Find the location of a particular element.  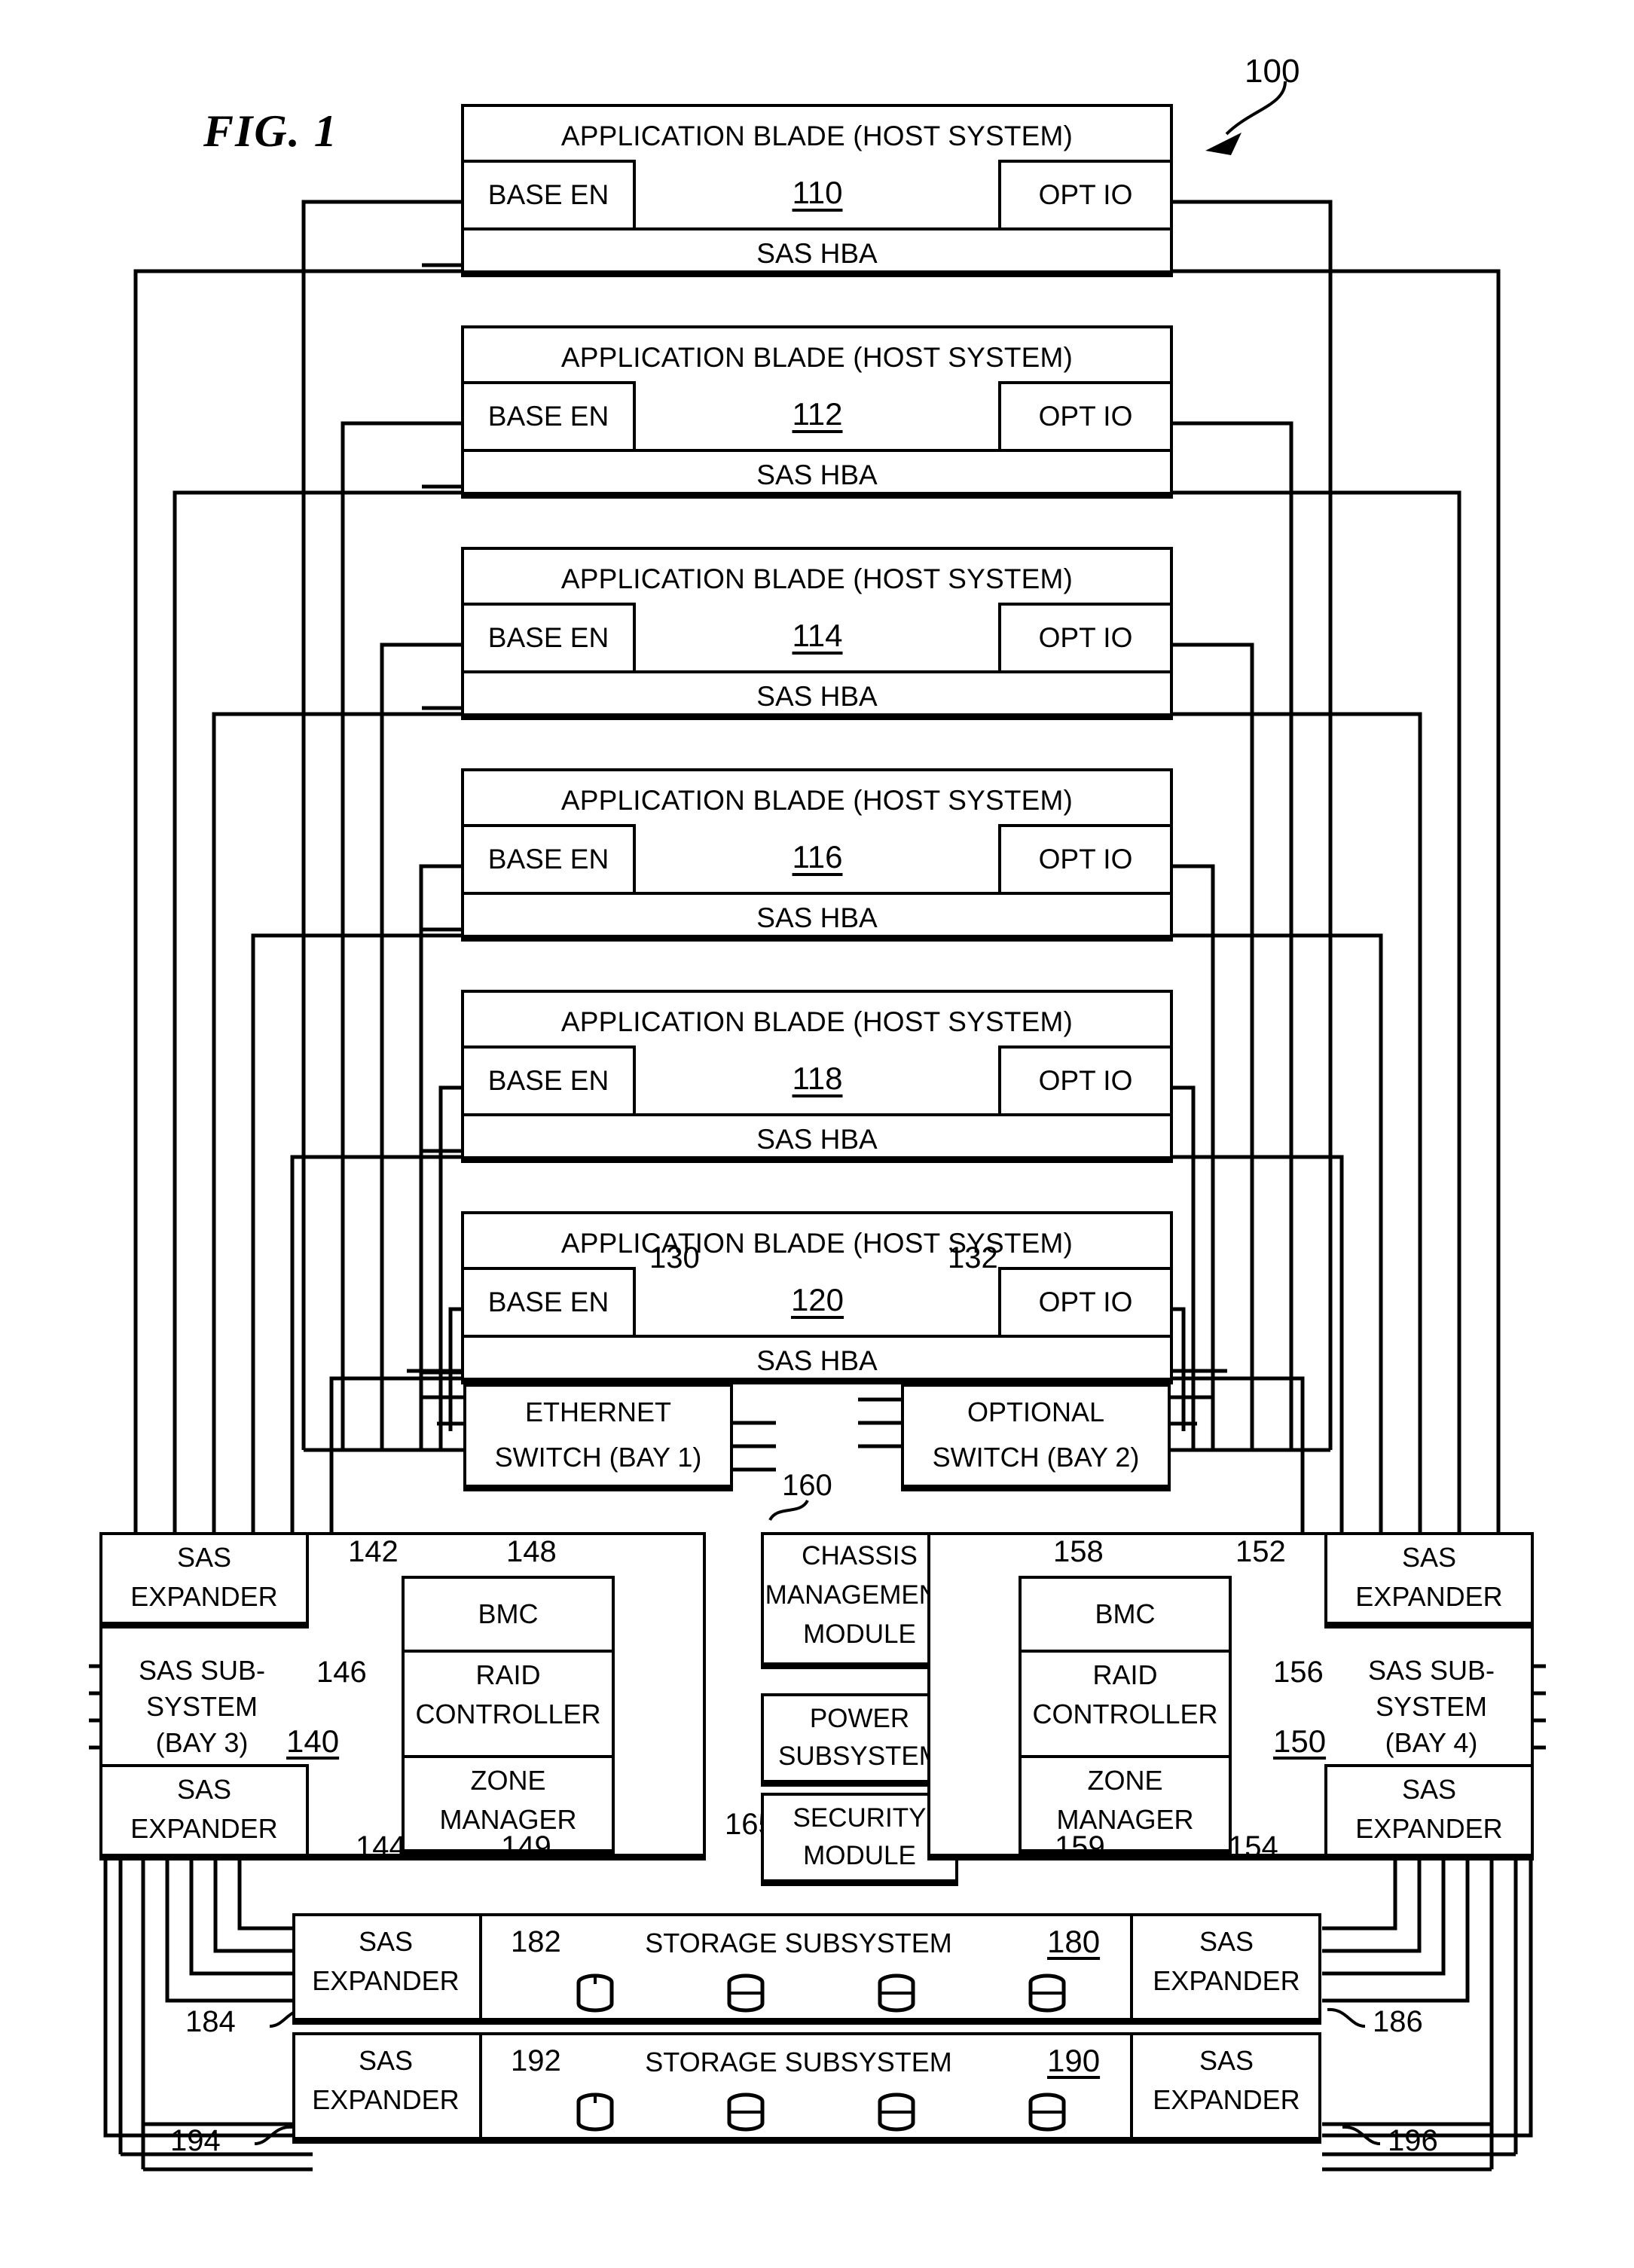

ref-184: 184 is located at coordinates (210, 2022).